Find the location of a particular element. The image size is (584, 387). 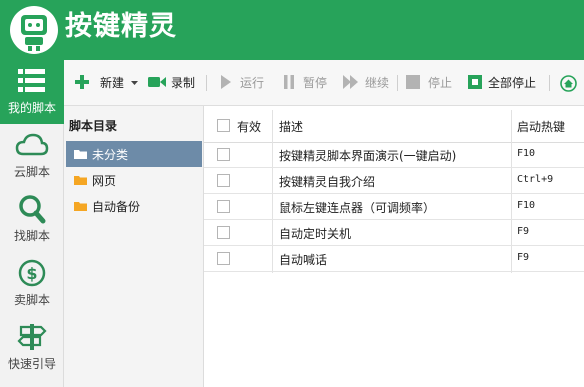

run-button: 运行 is located at coordinates (245, 83).